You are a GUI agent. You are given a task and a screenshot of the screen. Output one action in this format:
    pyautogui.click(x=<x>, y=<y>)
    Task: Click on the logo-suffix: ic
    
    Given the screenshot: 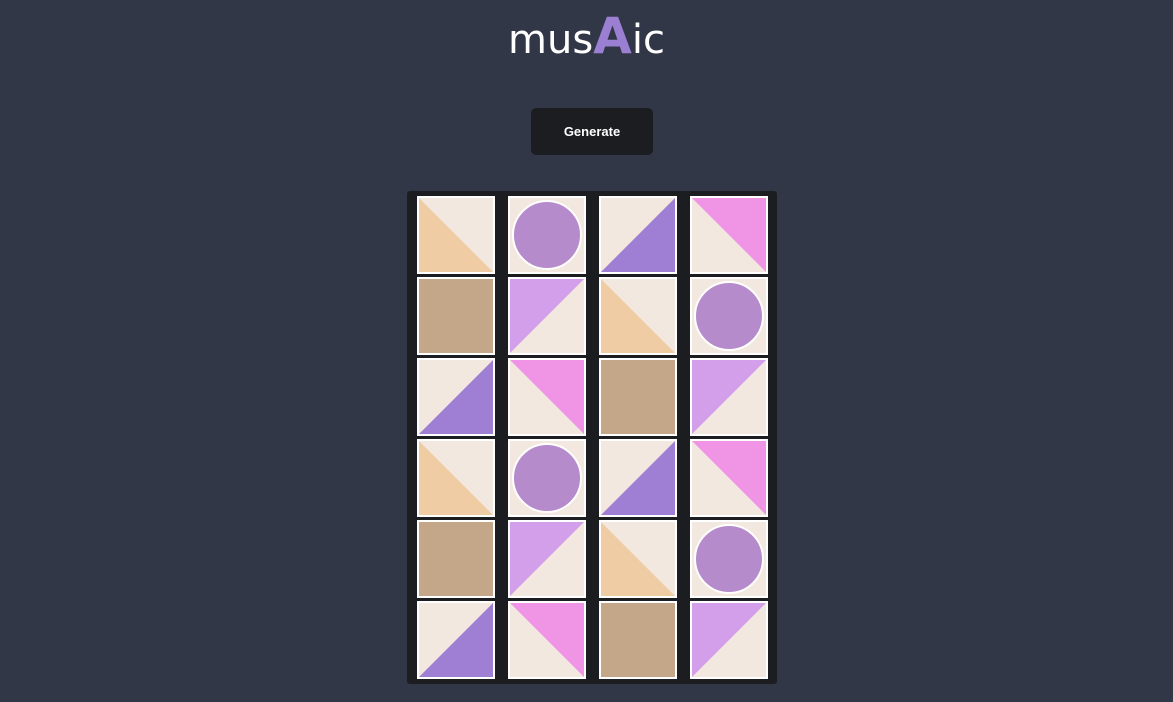 What is the action you would take?
    pyautogui.click(x=648, y=40)
    